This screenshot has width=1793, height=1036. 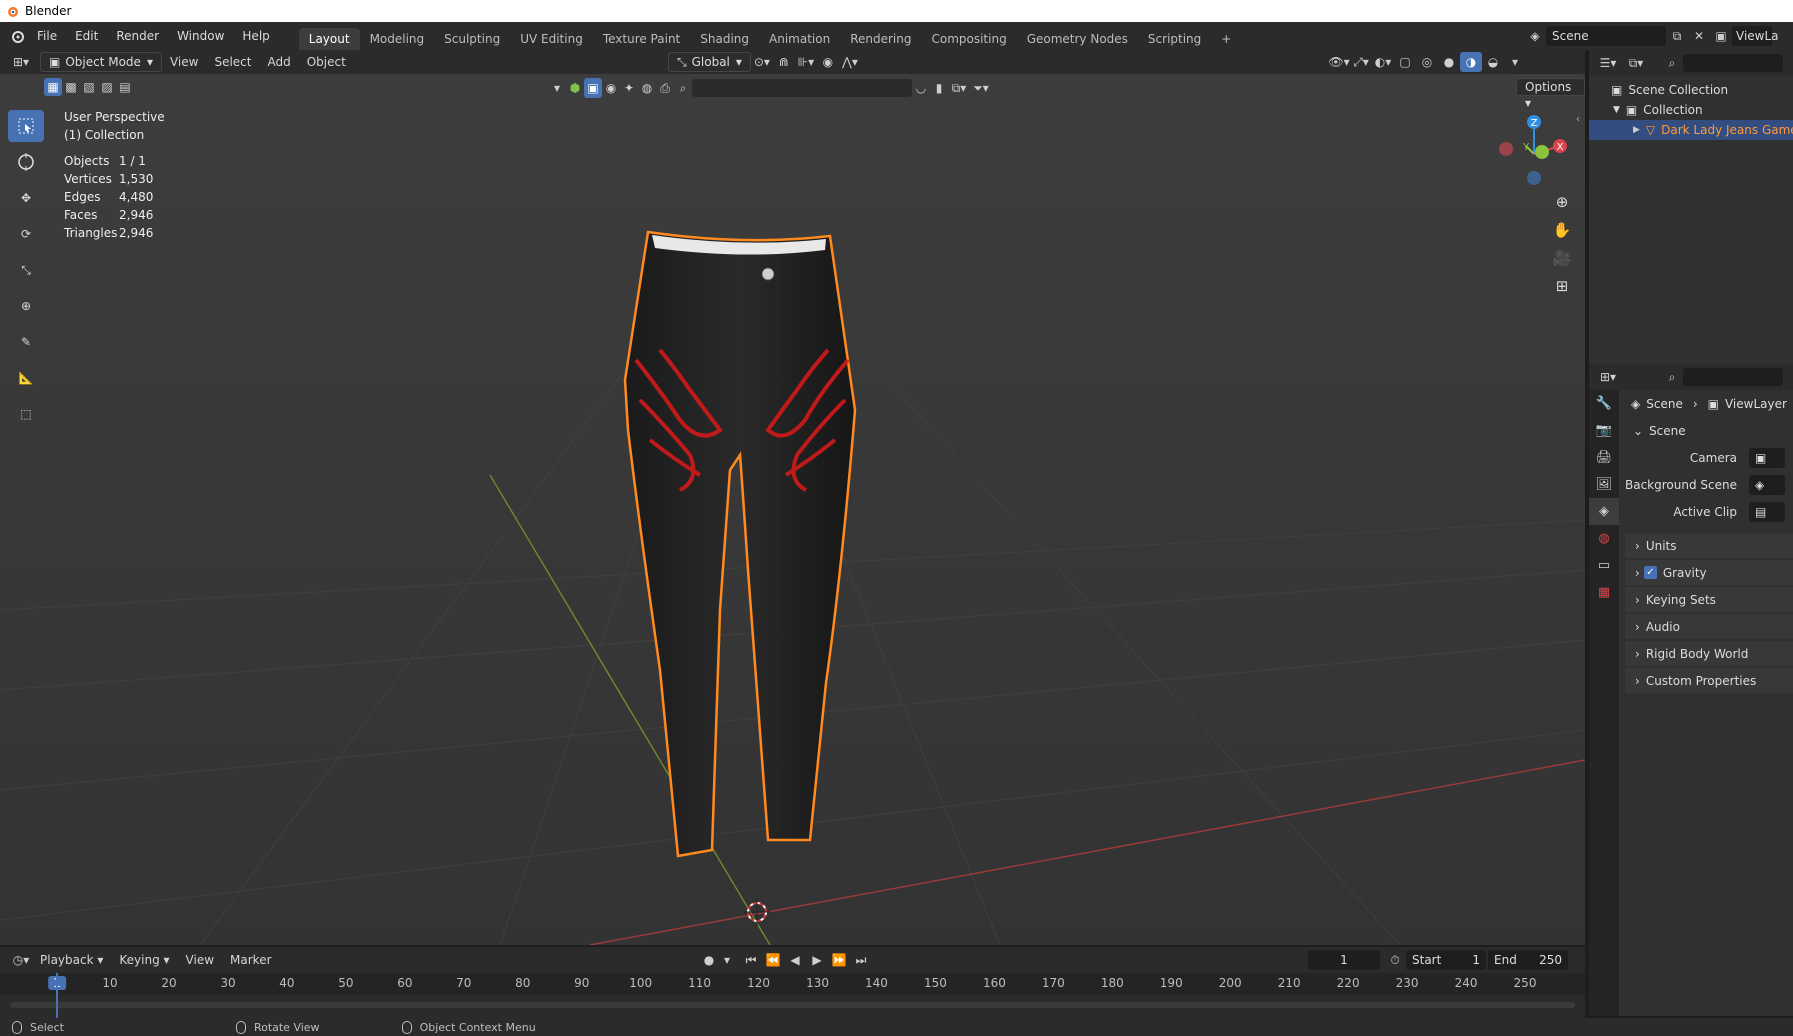 What do you see at coordinates (1604, 430) in the screenshot?
I see `tab-render-icon: 📷` at bounding box center [1604, 430].